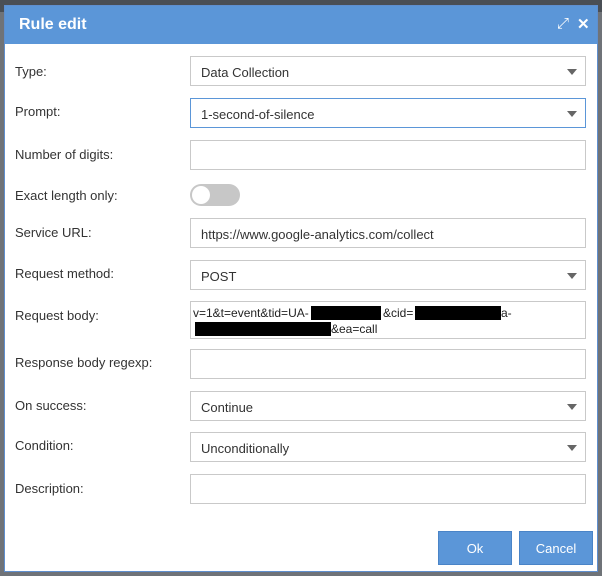 Image resolution: width=602 pixels, height=576 pixels. I want to click on service-url-input: https://www.google-analytics.com/collect, so click(388, 233).